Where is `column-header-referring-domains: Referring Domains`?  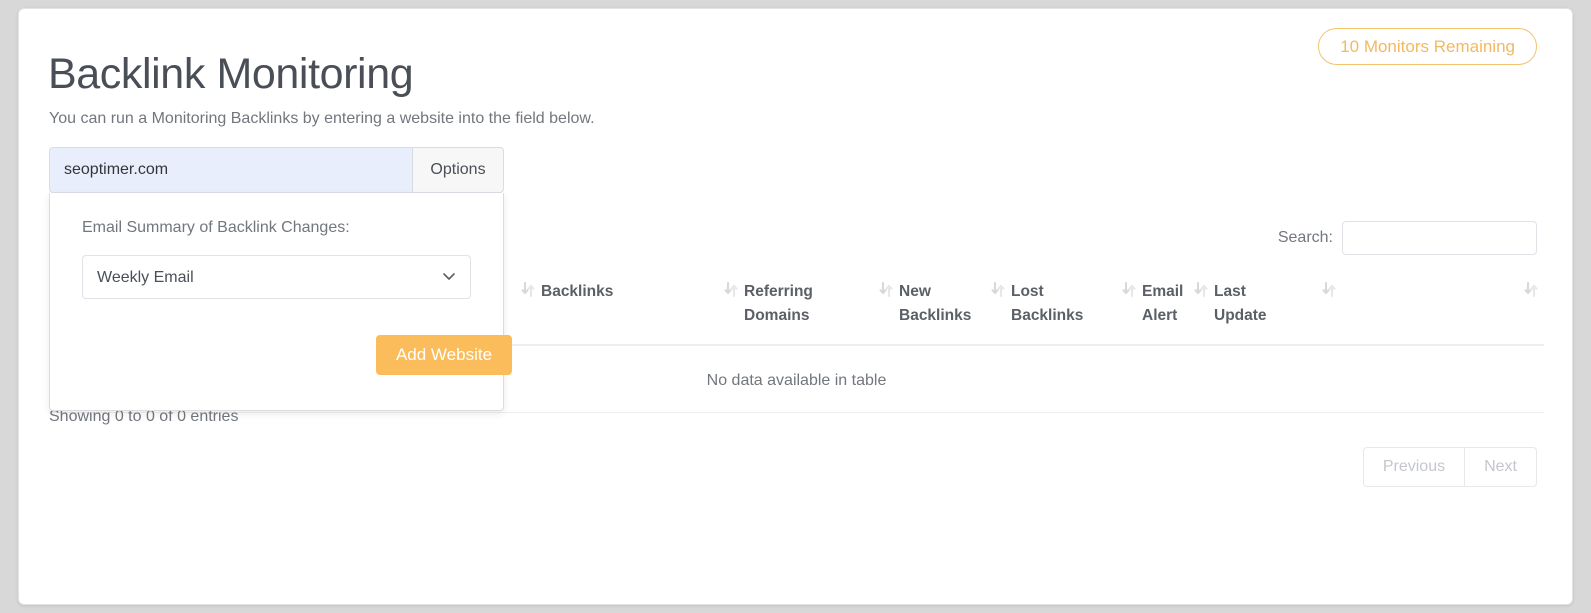
column-header-referring-domains: Referring Domains is located at coordinates (821, 310).